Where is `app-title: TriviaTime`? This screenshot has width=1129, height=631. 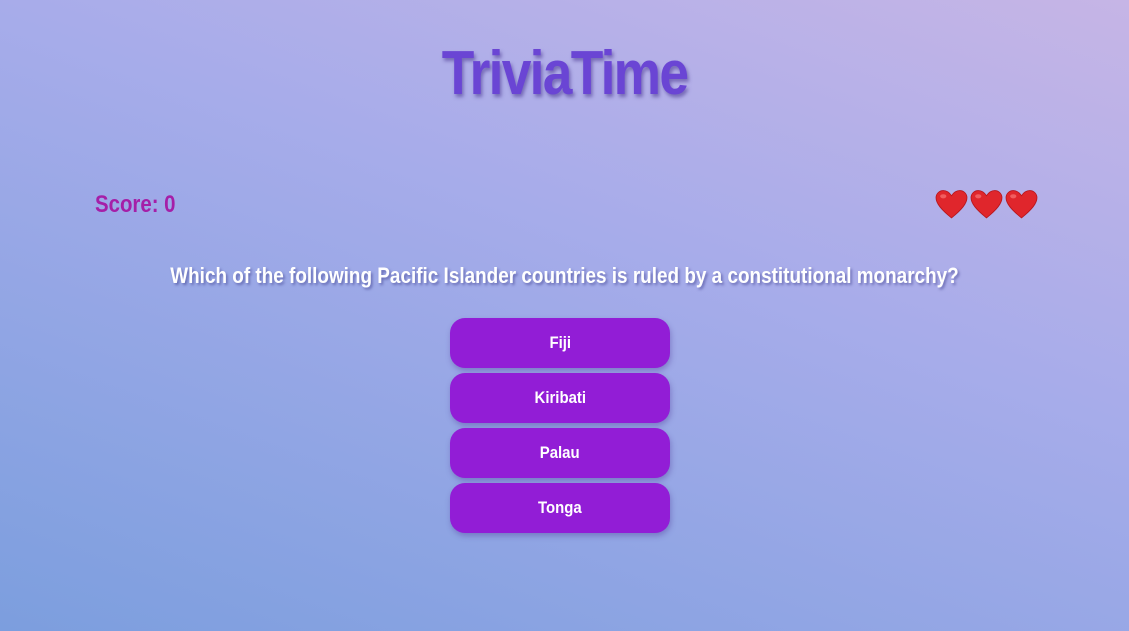
app-title: TriviaTime is located at coordinates (565, 73).